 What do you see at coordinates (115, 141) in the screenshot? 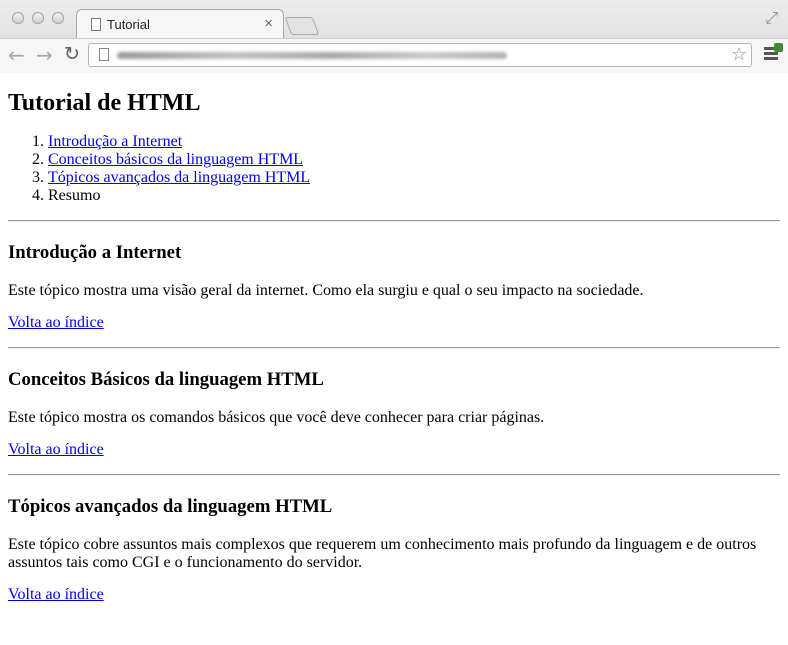
I see `toc-link-introducao: Introdução a Internet` at bounding box center [115, 141].